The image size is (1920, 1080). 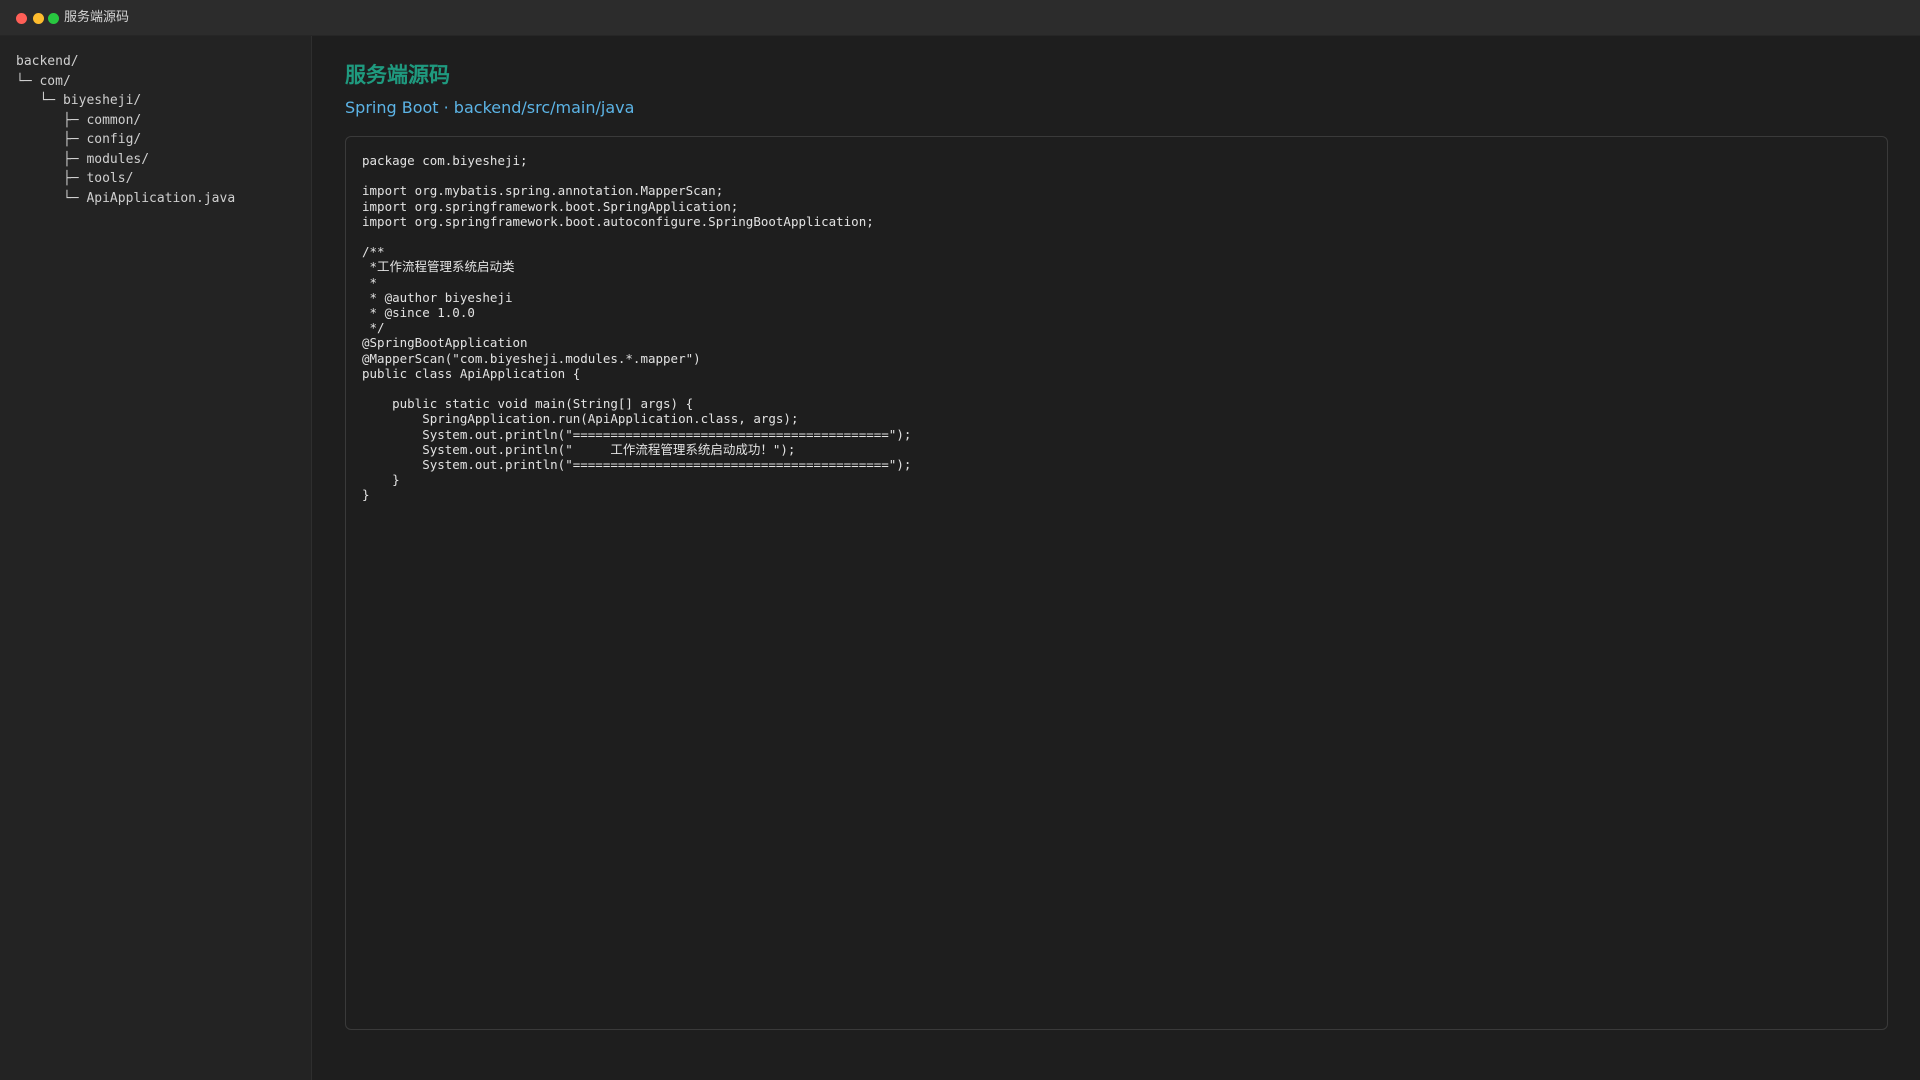 I want to click on code-line: public static void main(String[] args) {, so click(x=528, y=404).